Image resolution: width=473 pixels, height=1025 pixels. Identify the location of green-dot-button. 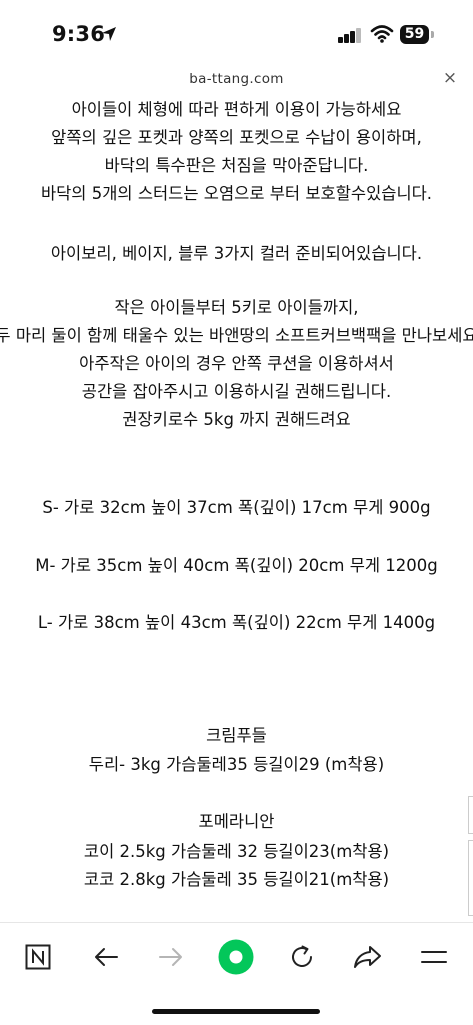
(236, 957).